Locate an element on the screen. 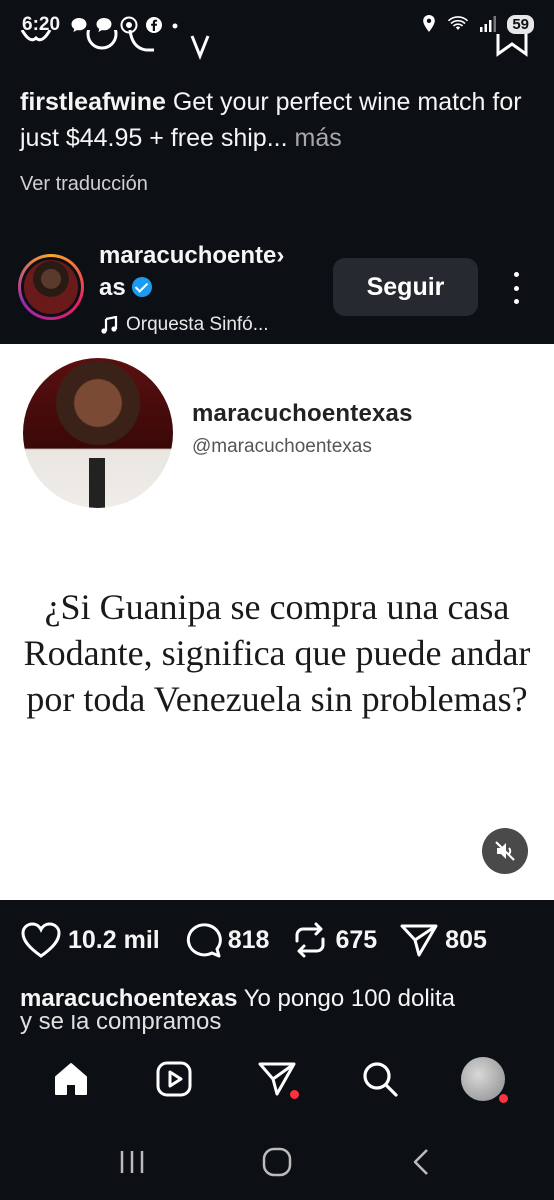 The image size is (554, 1200). music-note-icon is located at coordinates (109, 325).